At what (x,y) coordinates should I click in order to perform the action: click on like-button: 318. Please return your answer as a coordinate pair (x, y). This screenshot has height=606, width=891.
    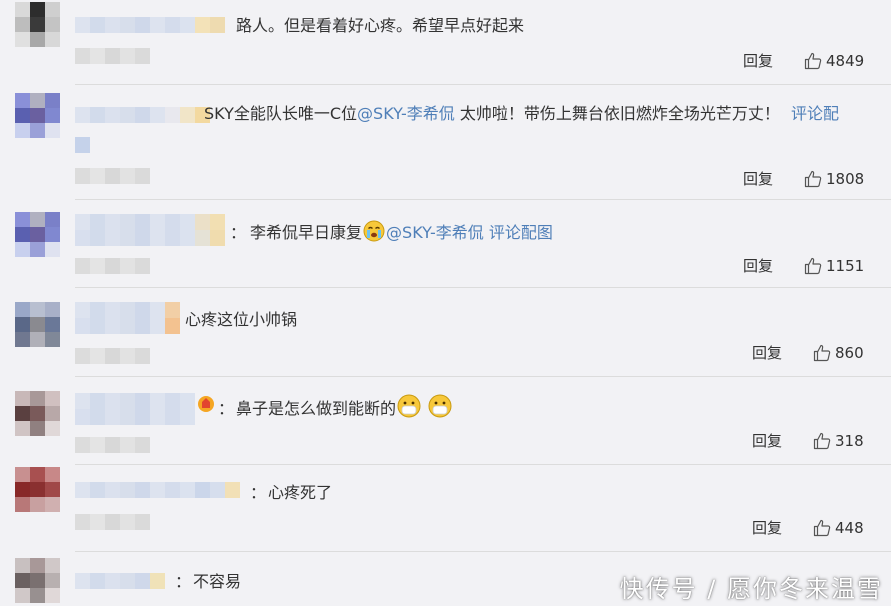
    Looking at the image, I should click on (838, 441).